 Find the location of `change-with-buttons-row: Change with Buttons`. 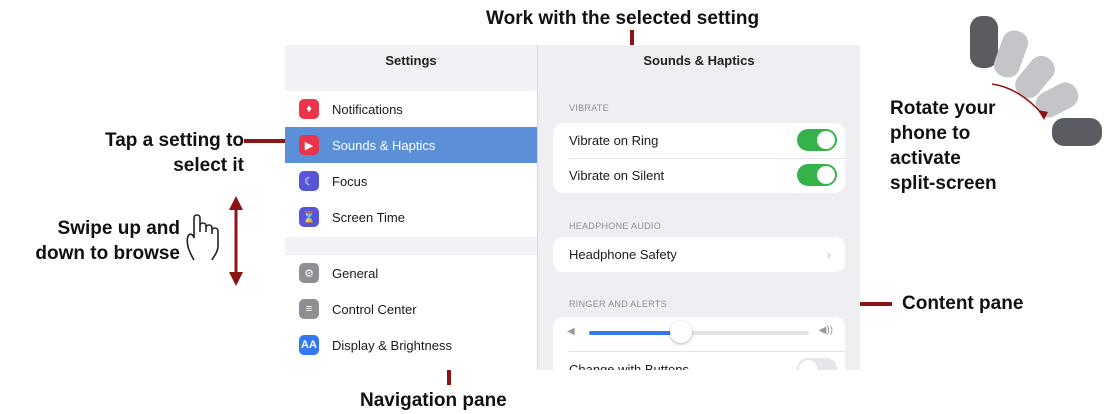

change-with-buttons-row: Change with Buttons is located at coordinates (699, 361).